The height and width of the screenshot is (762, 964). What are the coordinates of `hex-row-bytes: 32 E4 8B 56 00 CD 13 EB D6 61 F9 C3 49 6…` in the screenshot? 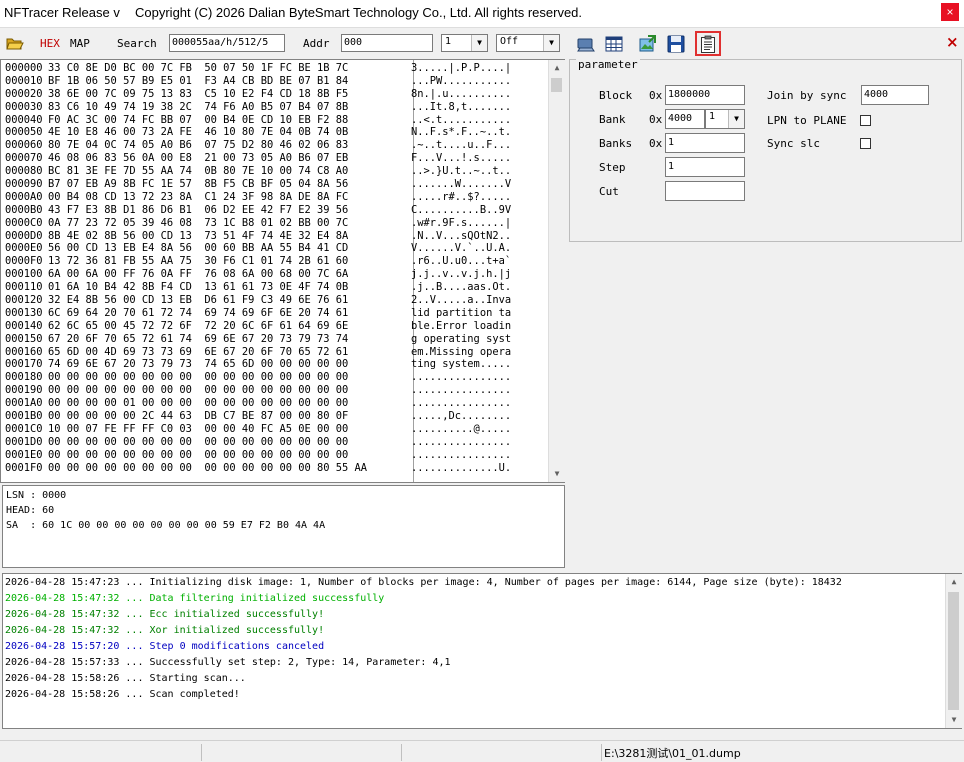 It's located at (229, 300).